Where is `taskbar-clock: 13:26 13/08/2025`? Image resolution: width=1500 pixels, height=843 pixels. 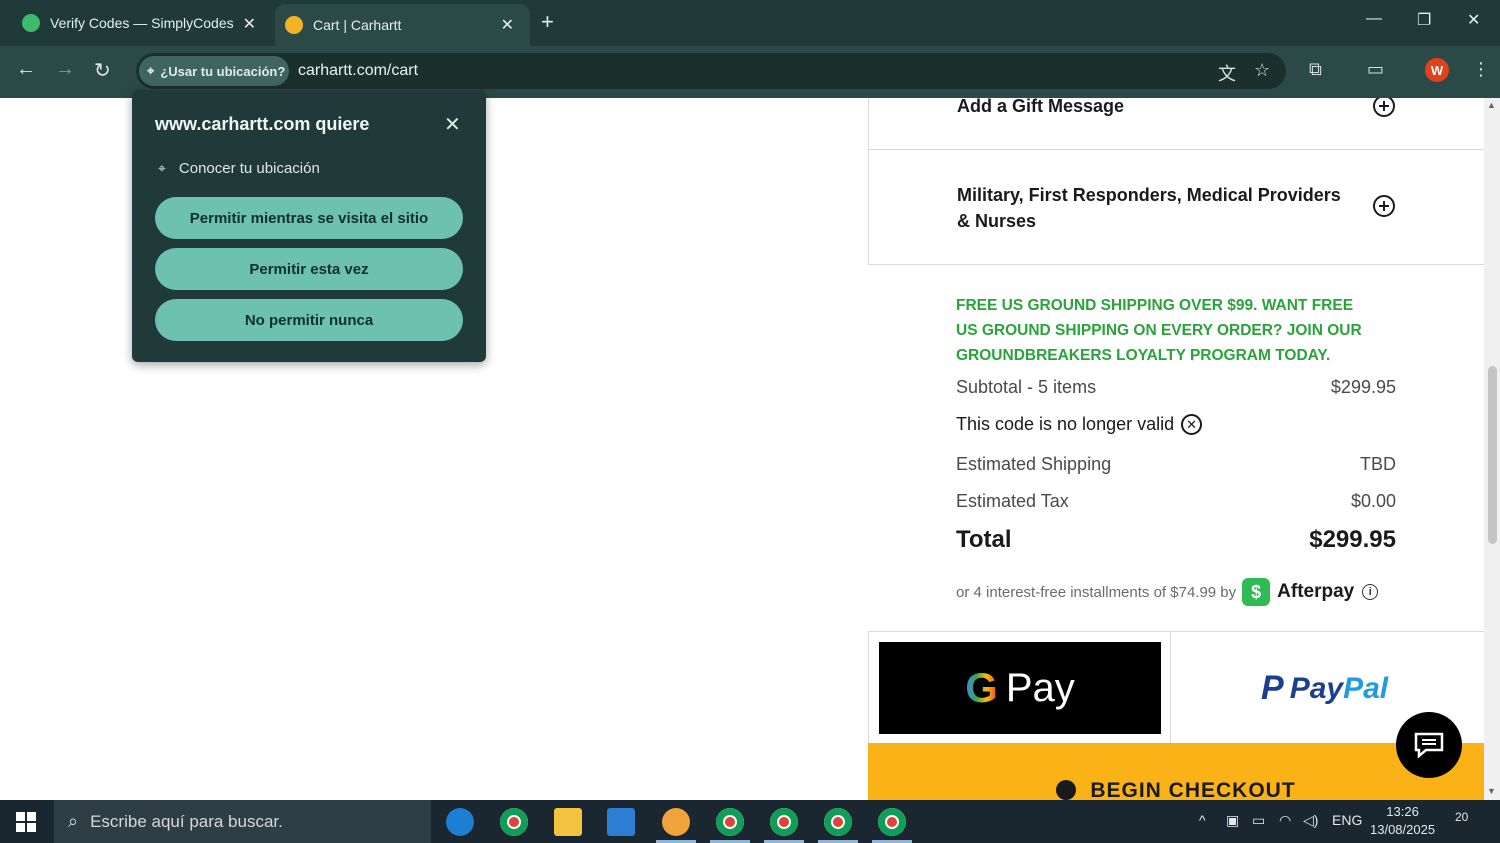
taskbar-clock: 13:26 13/08/2025 is located at coordinates (1402, 821).